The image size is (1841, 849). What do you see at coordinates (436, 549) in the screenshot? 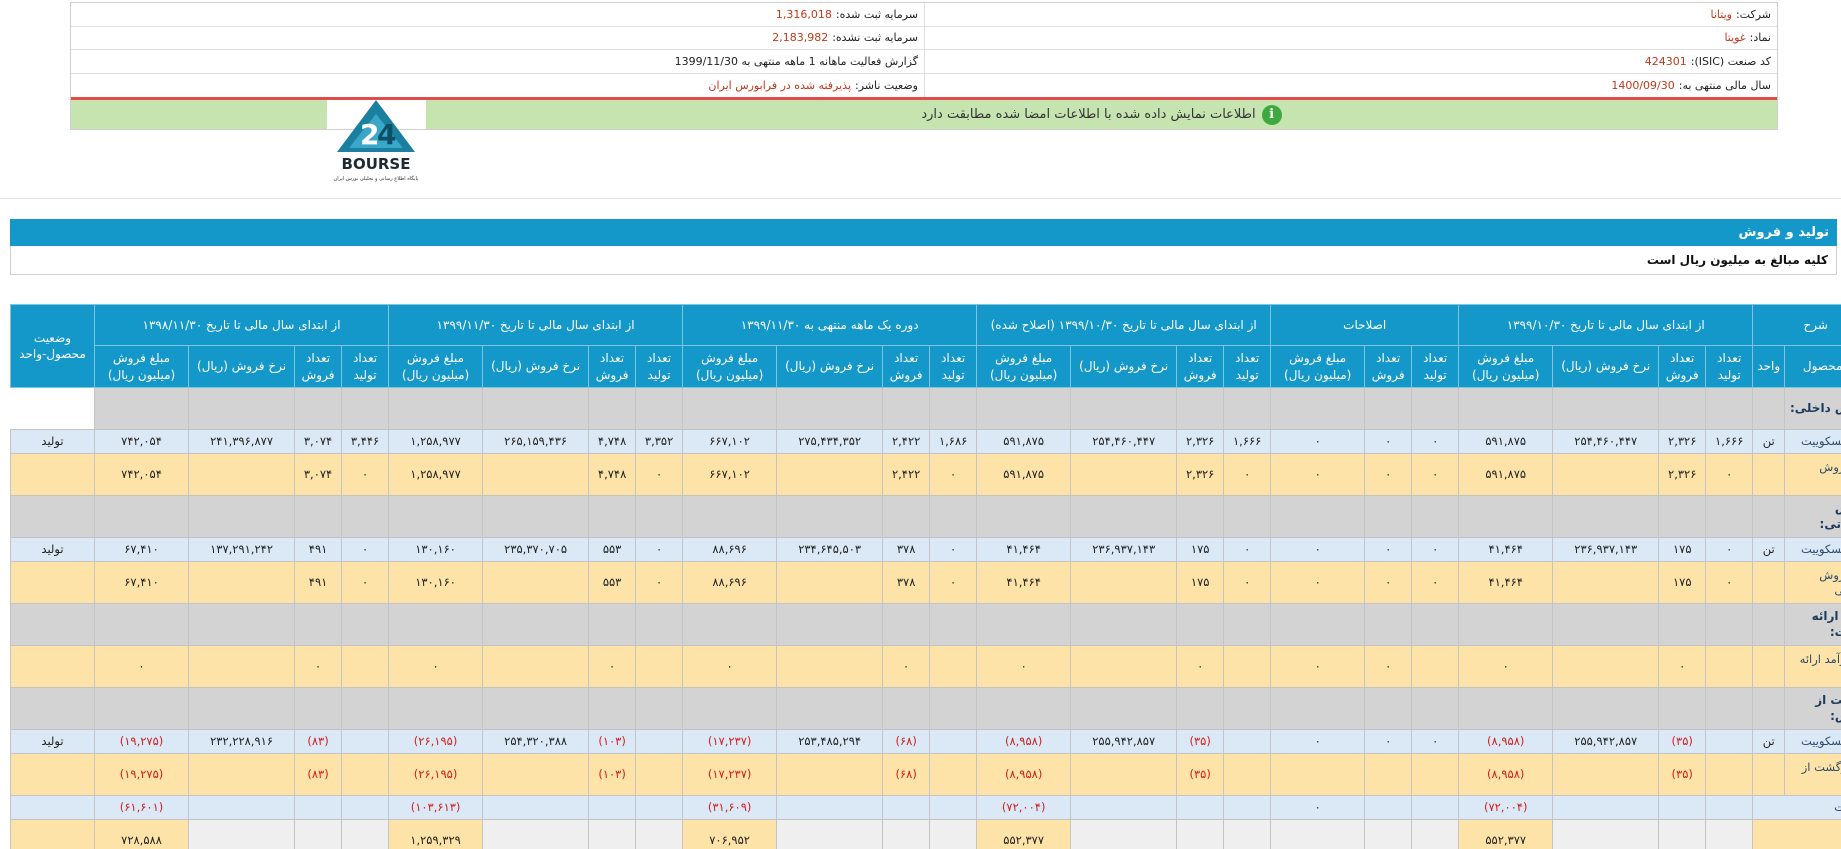
I see `data-cell: ۱۳۰,۱۶۰` at bounding box center [436, 549].